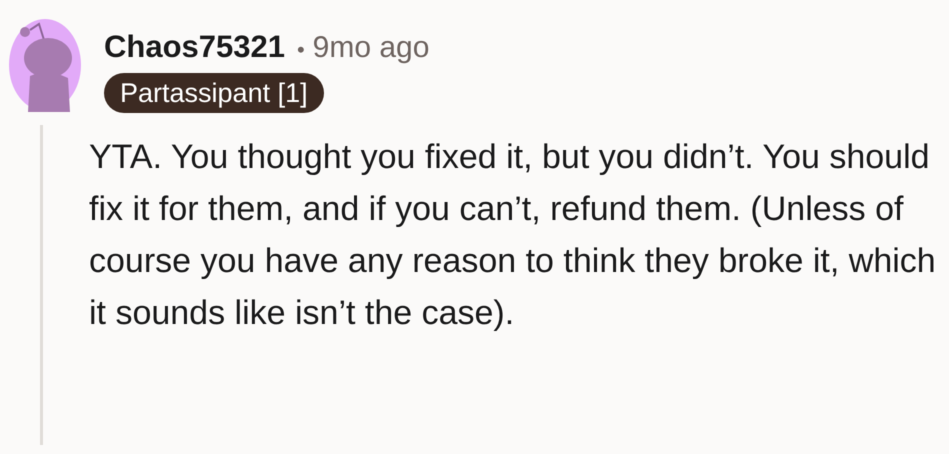 The height and width of the screenshot is (454, 949). What do you see at coordinates (45, 65) in the screenshot?
I see `avatar-icon` at bounding box center [45, 65].